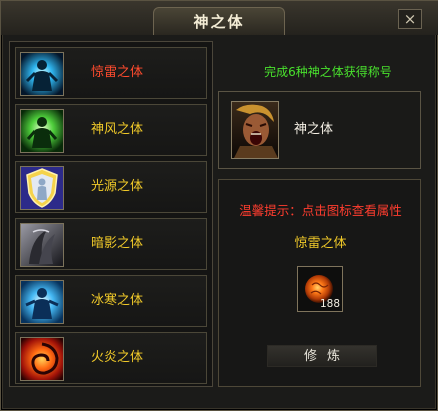 The height and width of the screenshot is (411, 438). I want to click on shadow-body-icon, so click(42, 245).